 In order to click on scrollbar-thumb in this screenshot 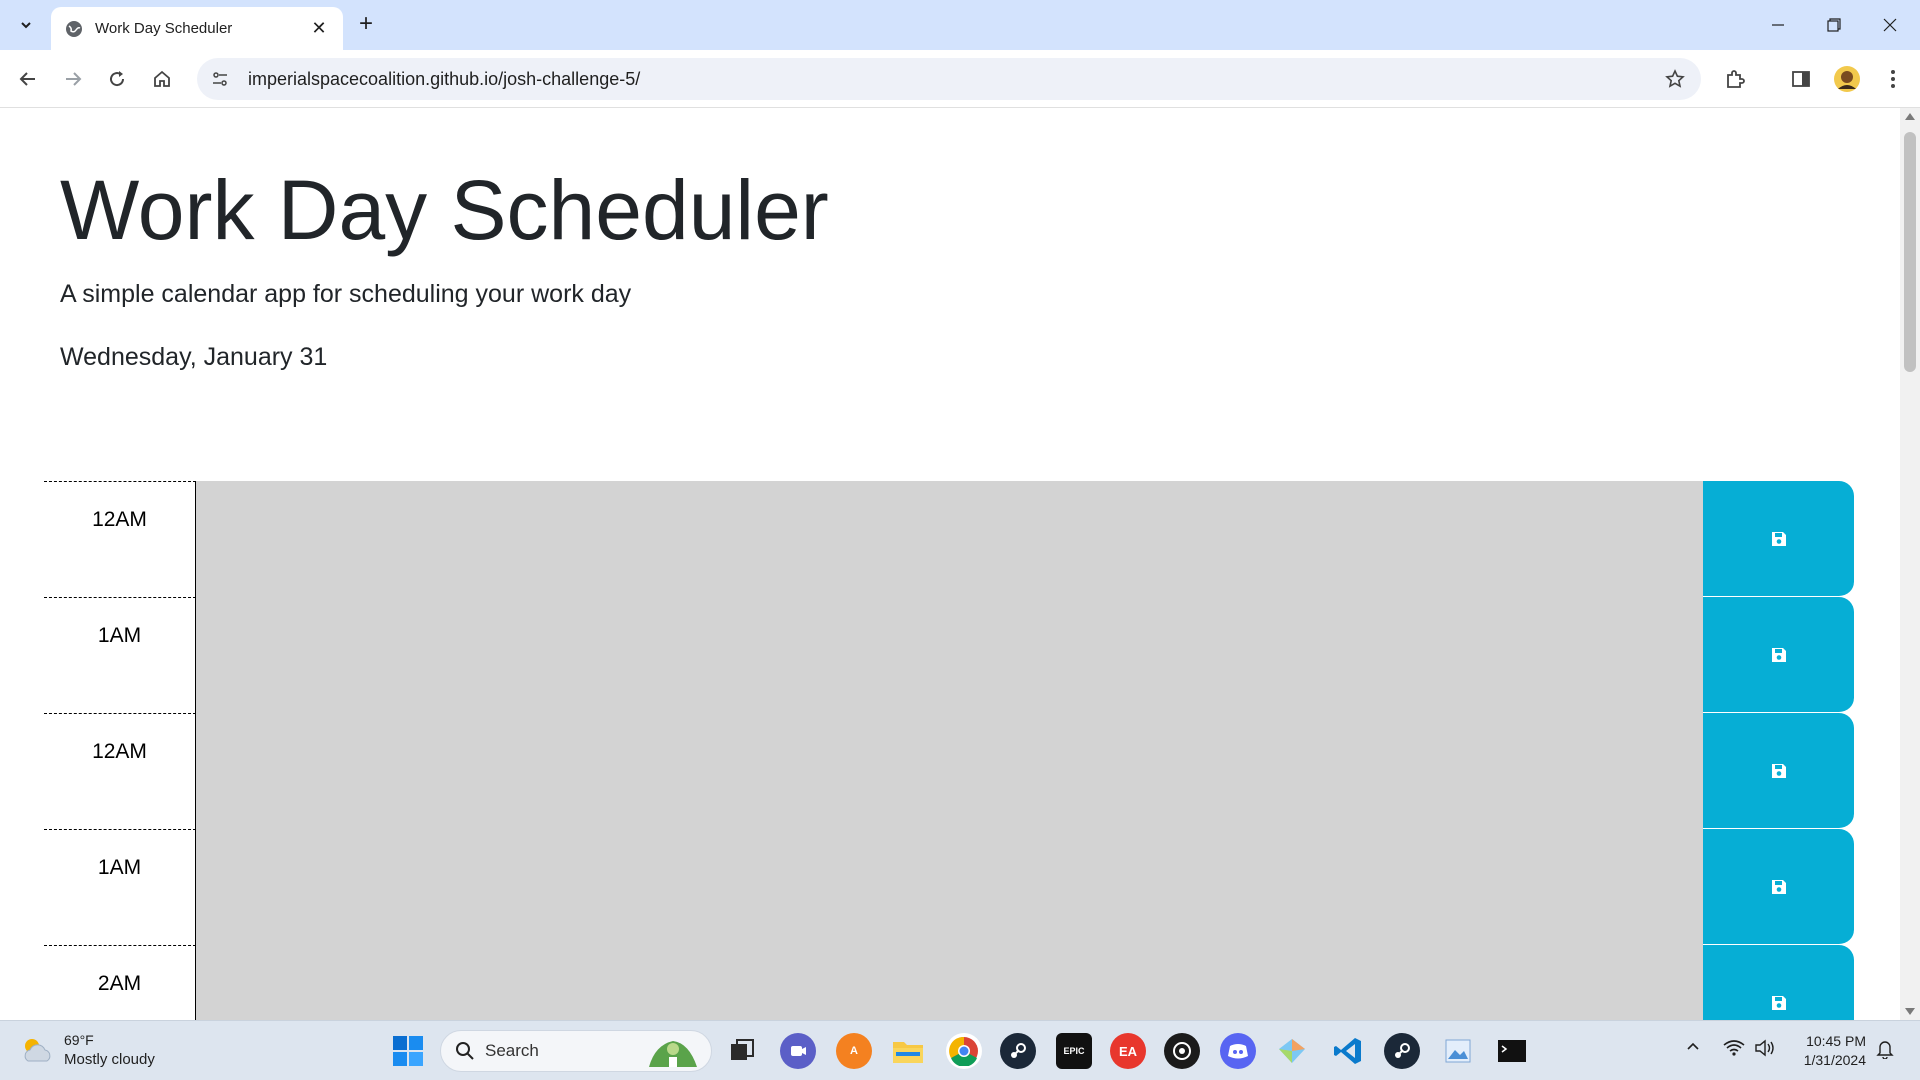, I will do `click(1910, 252)`.